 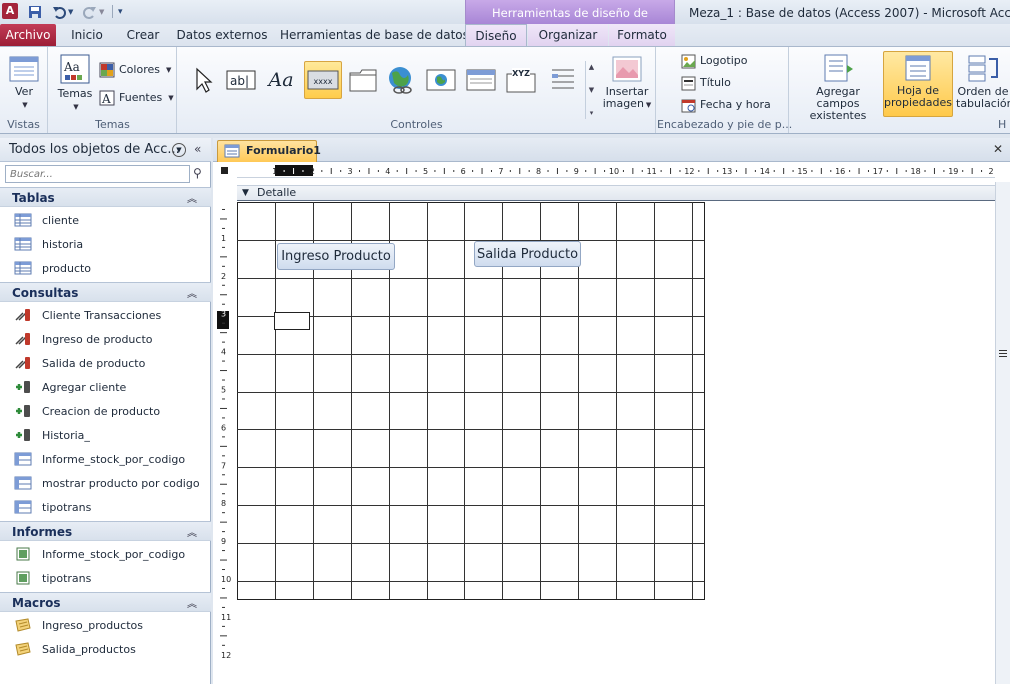 What do you see at coordinates (112, 124) in the screenshot?
I see `temas-group-label: Temas` at bounding box center [112, 124].